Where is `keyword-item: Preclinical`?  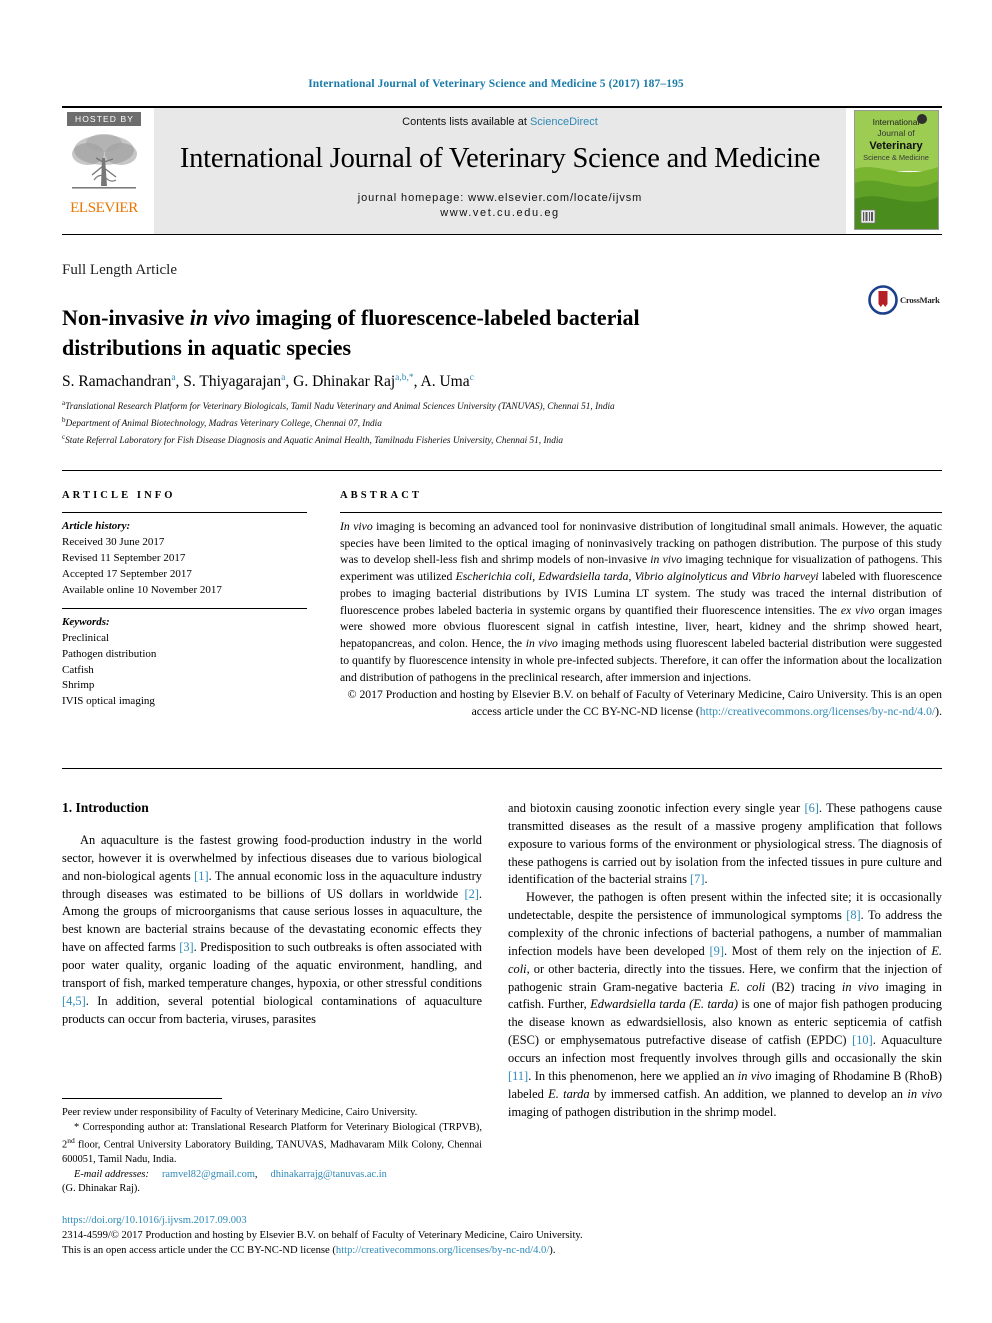
keyword-item: Preclinical is located at coordinates (86, 637).